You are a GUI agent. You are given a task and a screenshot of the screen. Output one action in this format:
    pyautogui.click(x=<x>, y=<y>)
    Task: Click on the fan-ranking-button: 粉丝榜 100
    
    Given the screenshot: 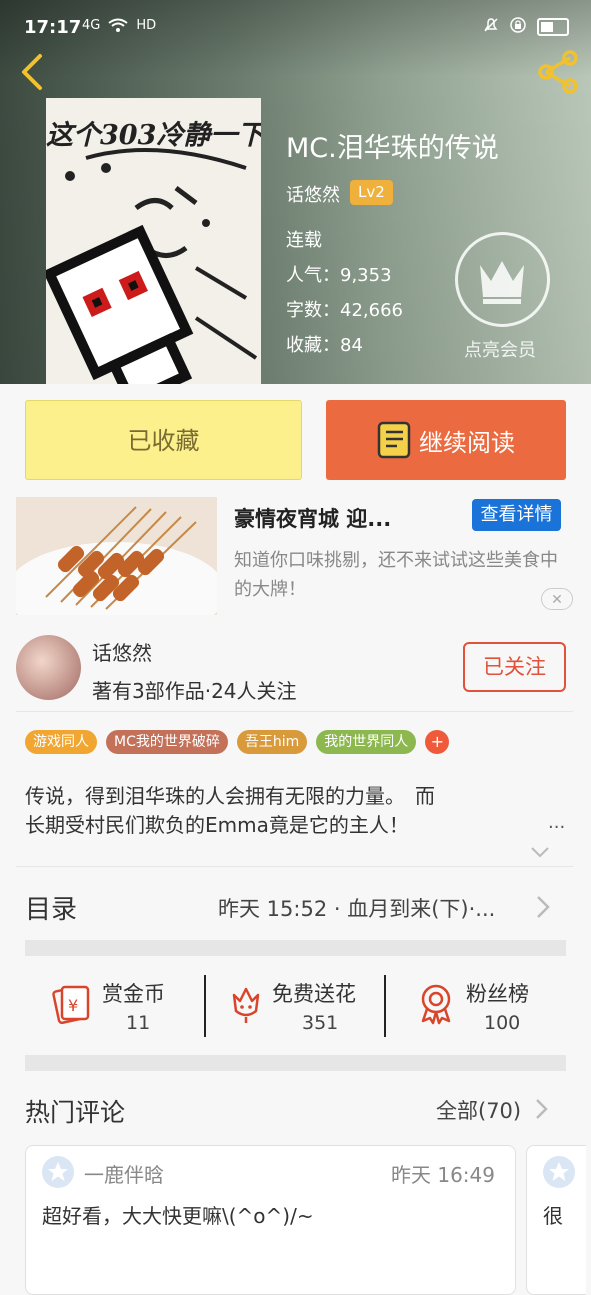 What is the action you would take?
    pyautogui.click(x=479, y=1007)
    